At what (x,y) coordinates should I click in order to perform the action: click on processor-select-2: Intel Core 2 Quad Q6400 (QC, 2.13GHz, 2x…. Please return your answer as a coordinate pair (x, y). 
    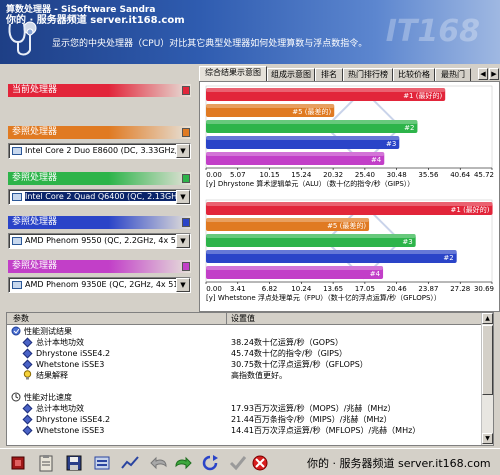
    Looking at the image, I should click on (99, 197).